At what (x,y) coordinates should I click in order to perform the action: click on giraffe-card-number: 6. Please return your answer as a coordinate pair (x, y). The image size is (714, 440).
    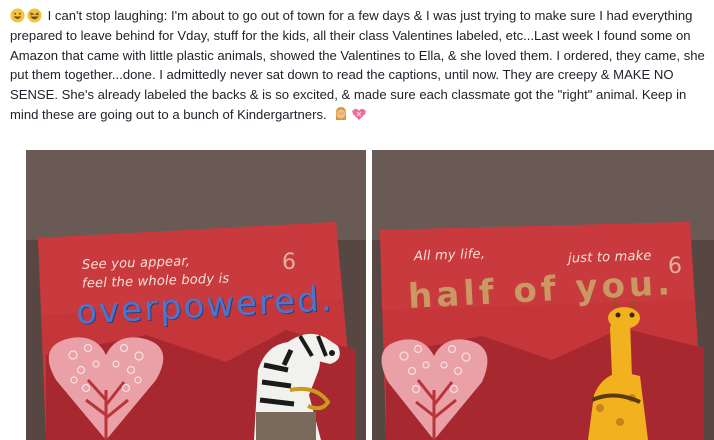
    Looking at the image, I should click on (675, 266).